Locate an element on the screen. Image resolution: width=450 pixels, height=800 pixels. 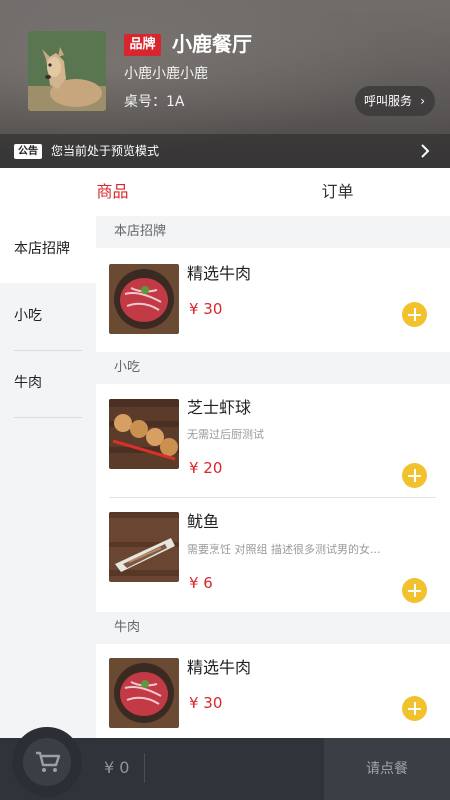
product-description: 无需过后厨测试 is located at coordinates (225, 434).